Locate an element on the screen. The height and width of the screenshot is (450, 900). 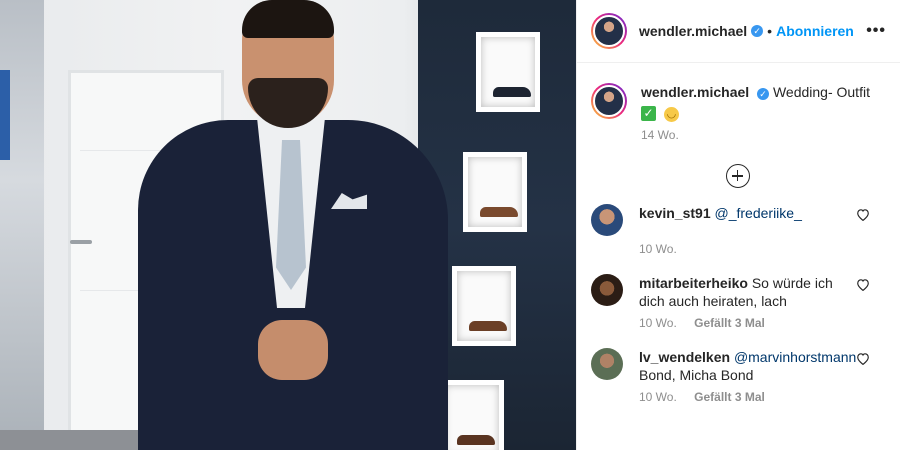
photo-hands is located at coordinates (293, 350).